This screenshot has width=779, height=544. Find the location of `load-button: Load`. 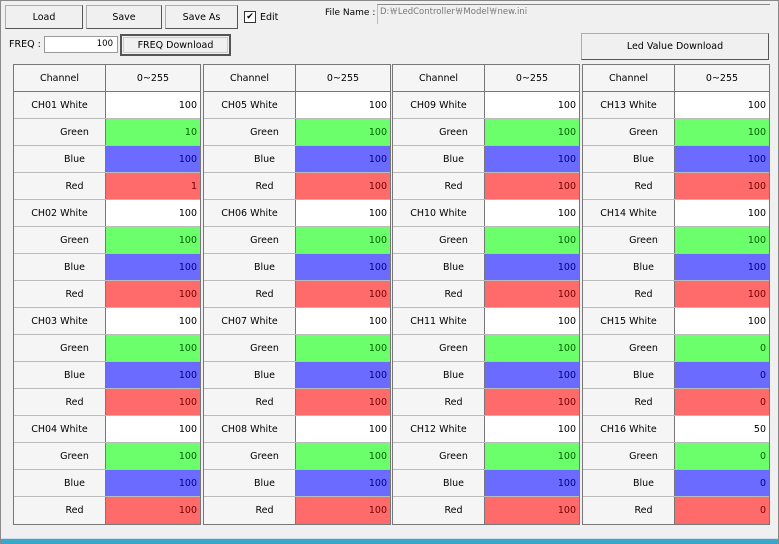

load-button: Load is located at coordinates (44, 17).